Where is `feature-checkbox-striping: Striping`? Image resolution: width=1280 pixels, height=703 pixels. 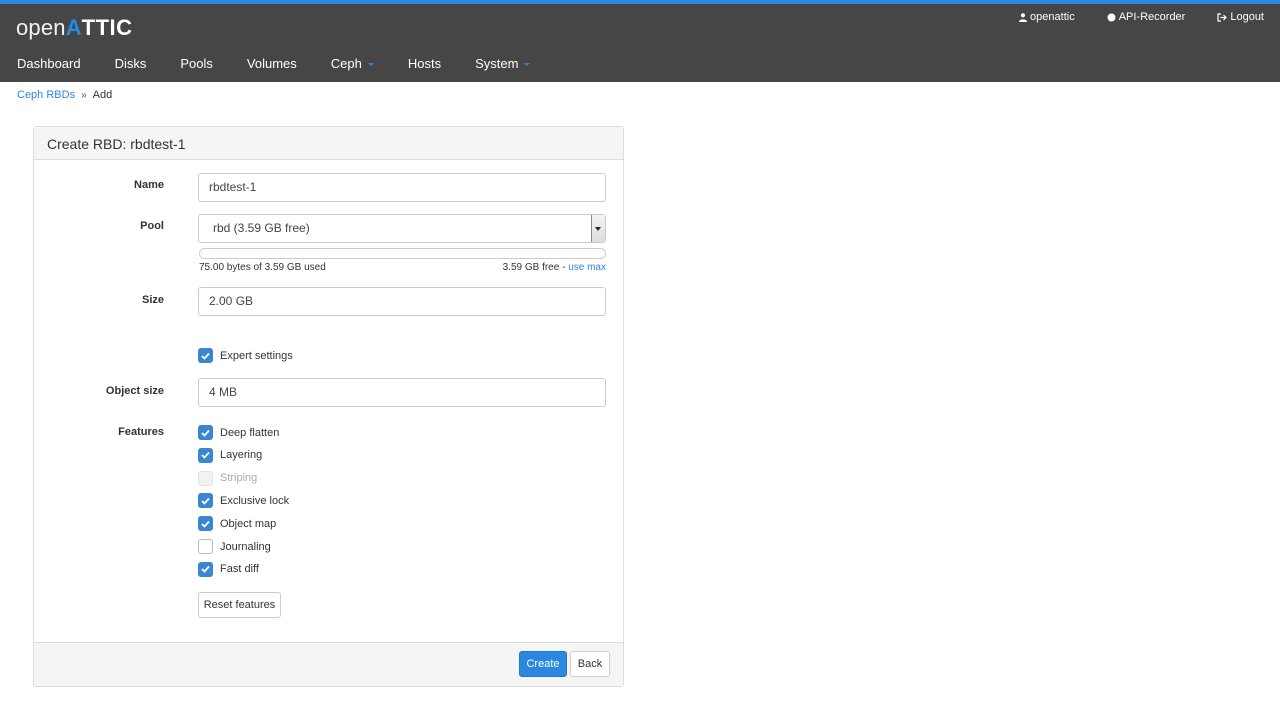 feature-checkbox-striping: Striping is located at coordinates (228, 478).